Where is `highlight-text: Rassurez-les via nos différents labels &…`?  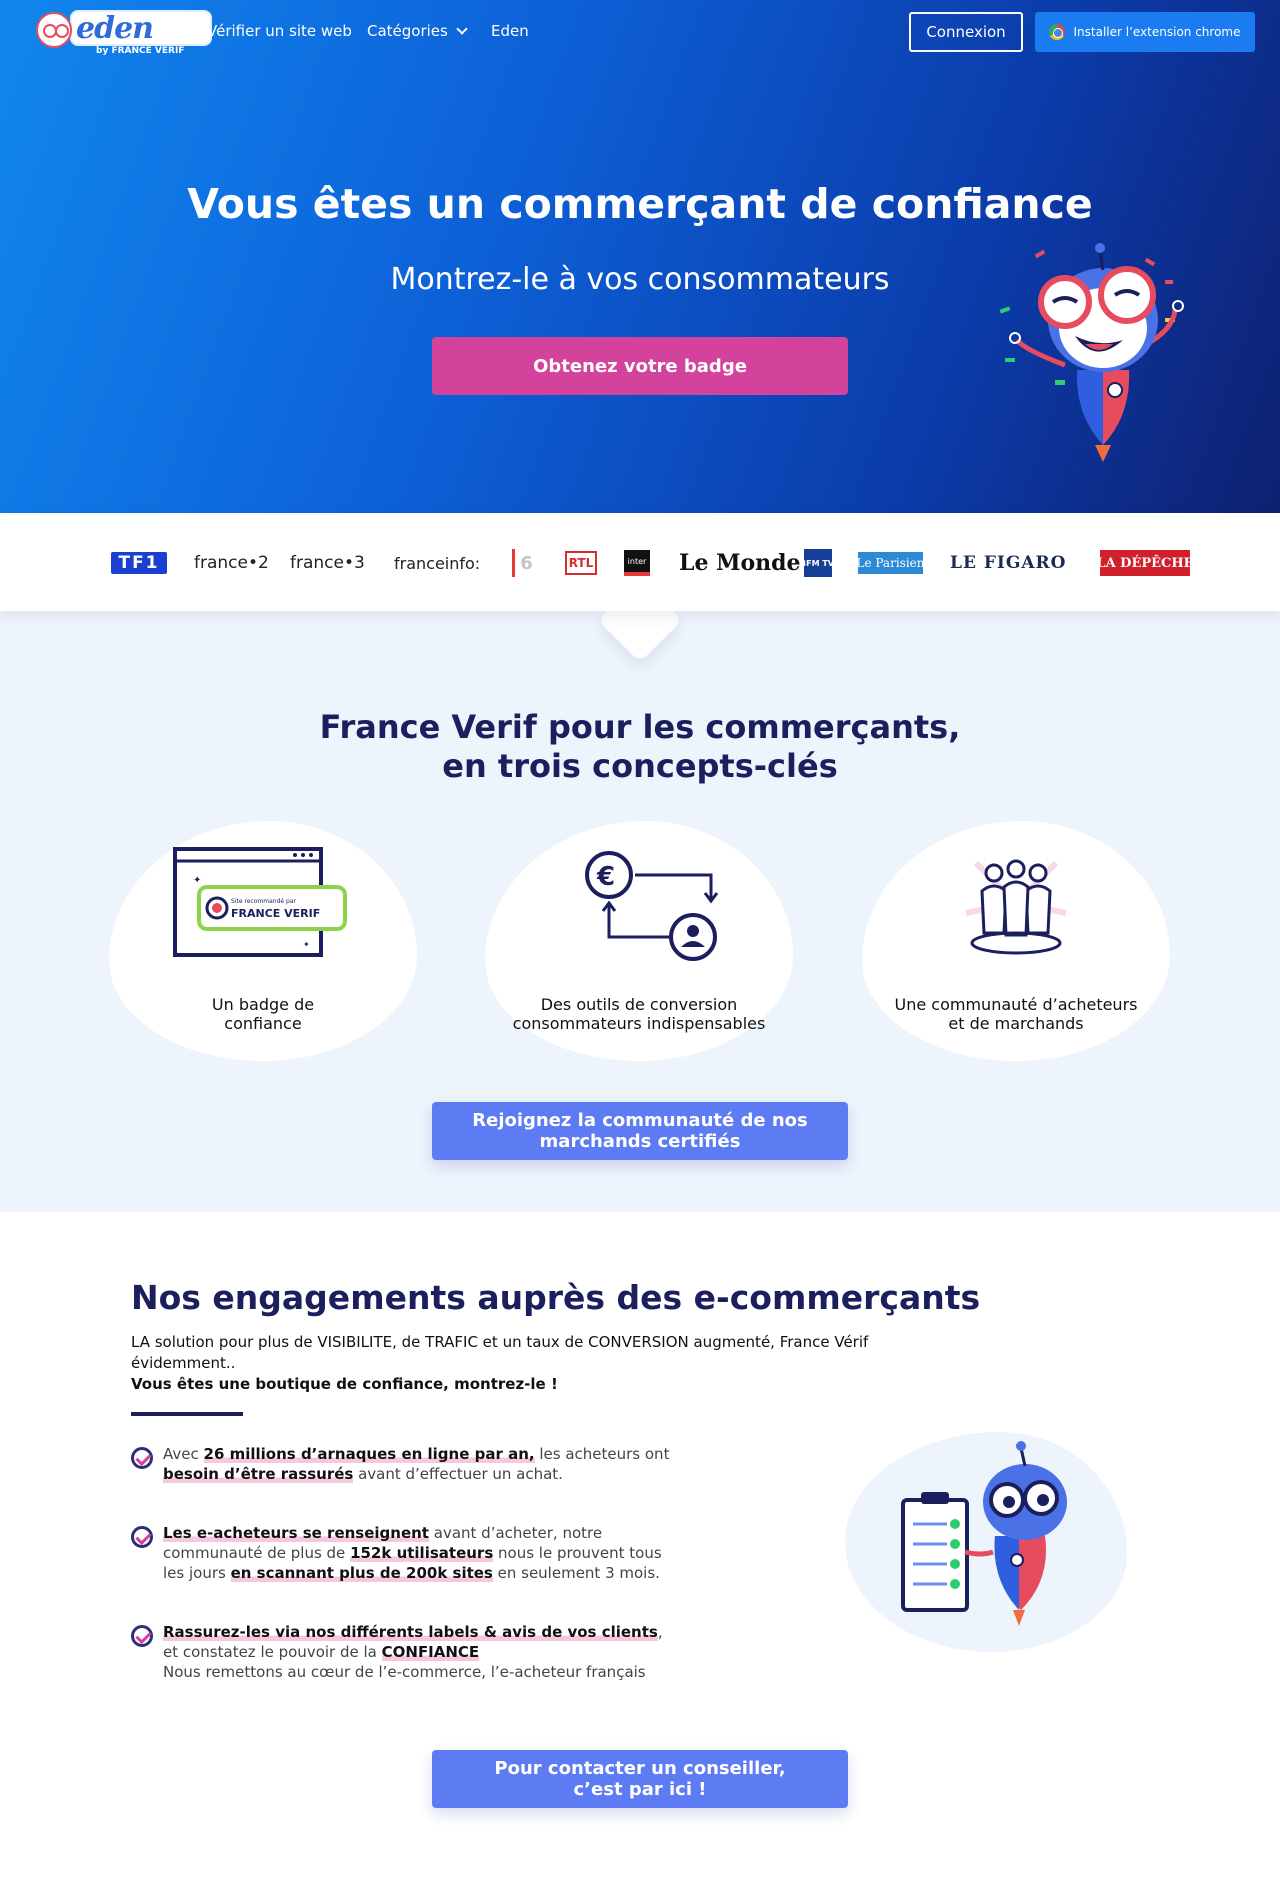 highlight-text: Rassurez-les via nos différents labels &… is located at coordinates (410, 1632).